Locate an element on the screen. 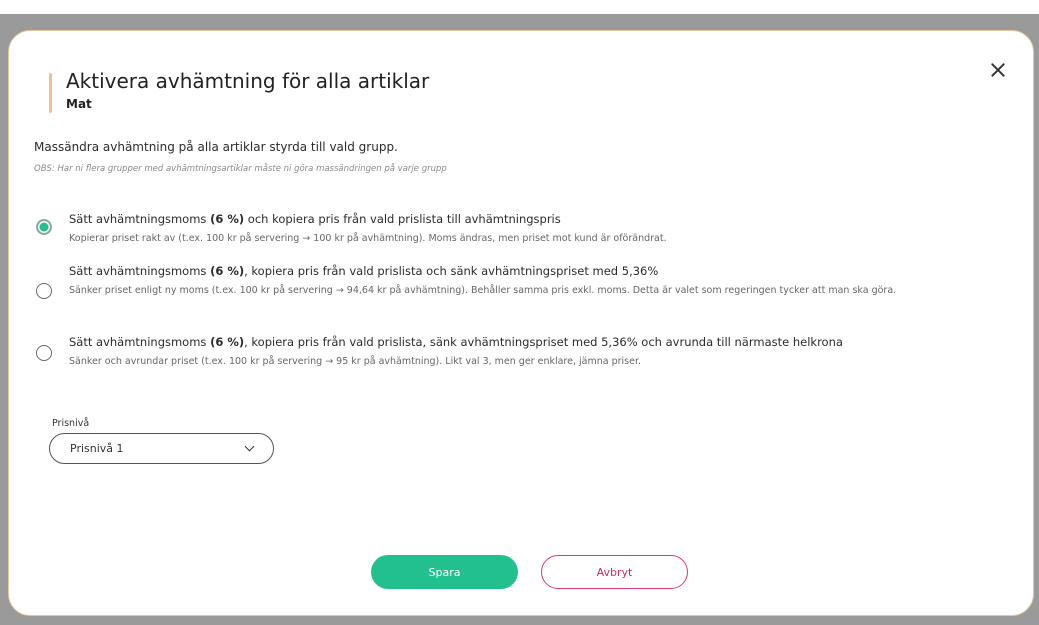 The image size is (1039, 625). dialog-subtitle: Mat is located at coordinates (79, 104).